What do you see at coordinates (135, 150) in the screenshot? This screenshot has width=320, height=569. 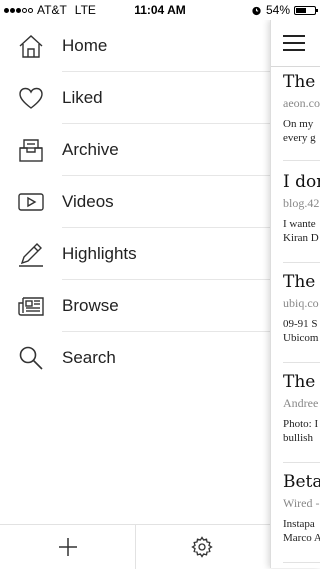 I see `menu-item-archive: Archive` at bounding box center [135, 150].